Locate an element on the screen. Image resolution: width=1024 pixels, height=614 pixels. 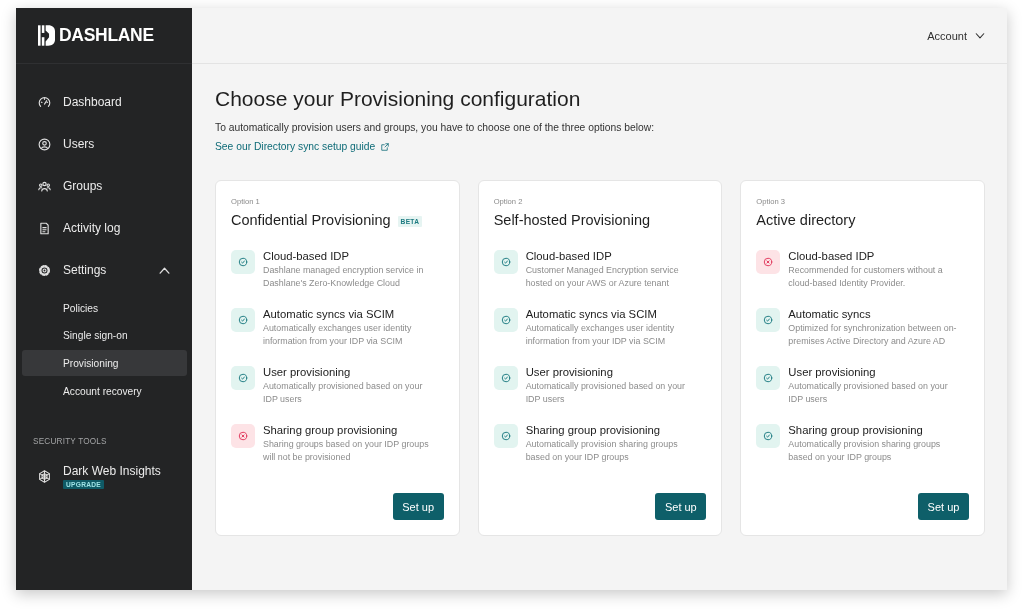
feature-description: Sharing groups based on your IDP groups will not be provisioned is located at coordinates (346, 451).